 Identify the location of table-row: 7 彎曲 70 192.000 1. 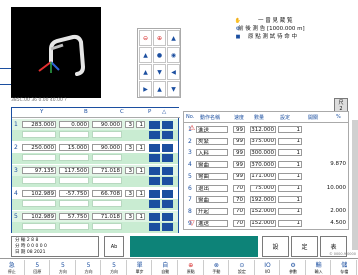
(266, 199).